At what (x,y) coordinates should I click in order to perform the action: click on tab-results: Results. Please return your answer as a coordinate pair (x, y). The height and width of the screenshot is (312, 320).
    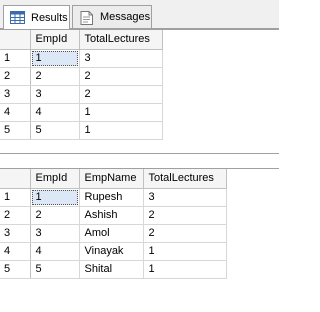
    Looking at the image, I should click on (36, 17).